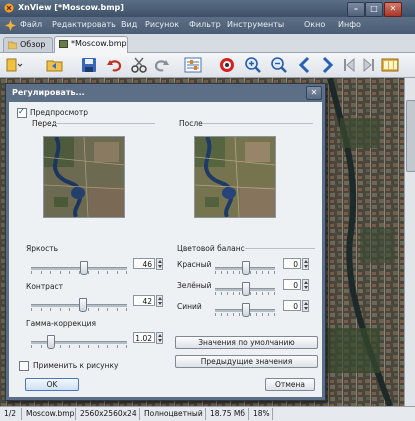 The height and width of the screenshot is (421, 415). I want to click on zoom-out-icon, so click(279, 65).